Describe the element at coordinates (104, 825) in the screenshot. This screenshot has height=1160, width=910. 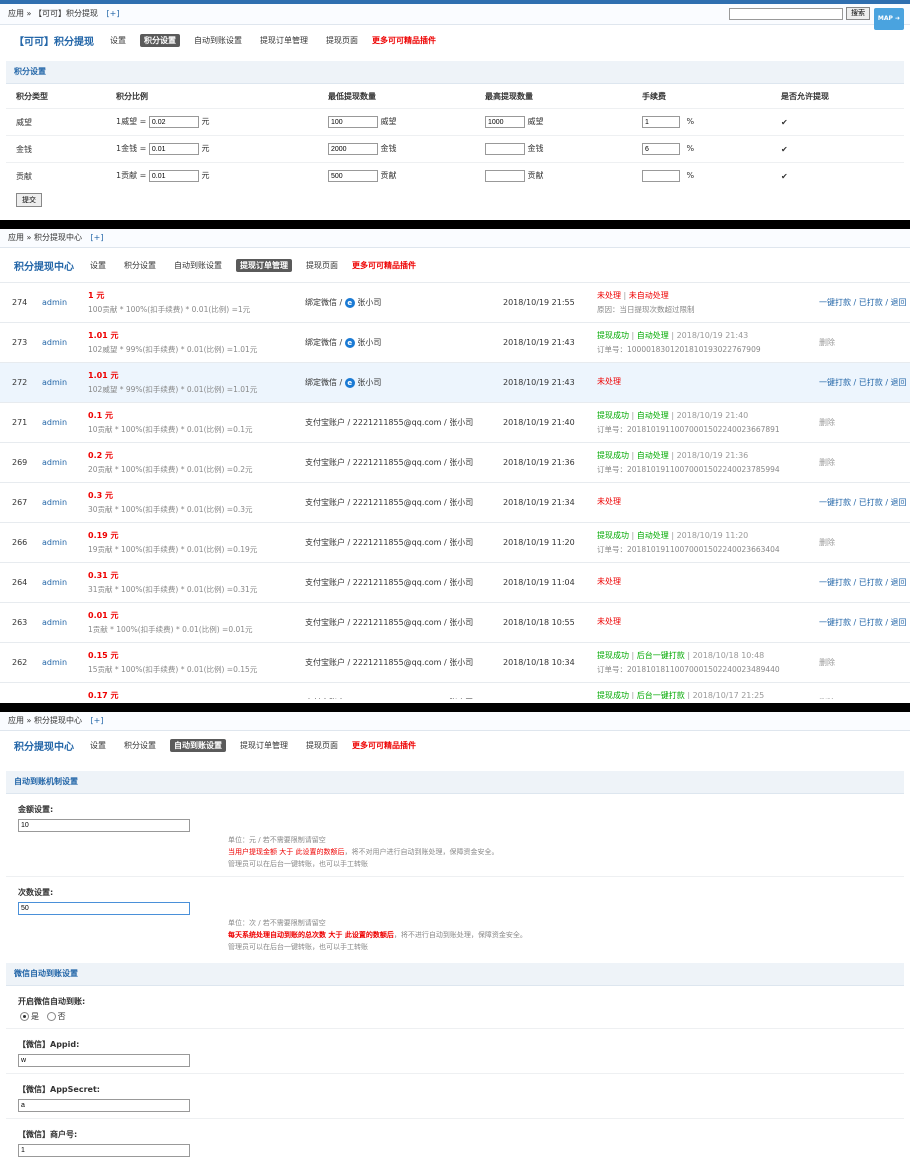
I see `amount-input` at that location.